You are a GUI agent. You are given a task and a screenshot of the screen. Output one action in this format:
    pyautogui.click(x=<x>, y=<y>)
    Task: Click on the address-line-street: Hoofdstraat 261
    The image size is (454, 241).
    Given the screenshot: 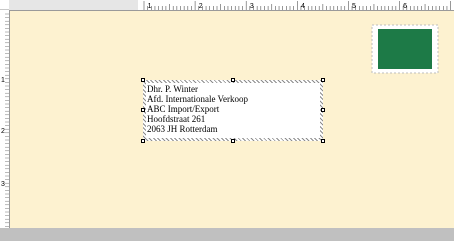 What is the action you would take?
    pyautogui.click(x=176, y=119)
    